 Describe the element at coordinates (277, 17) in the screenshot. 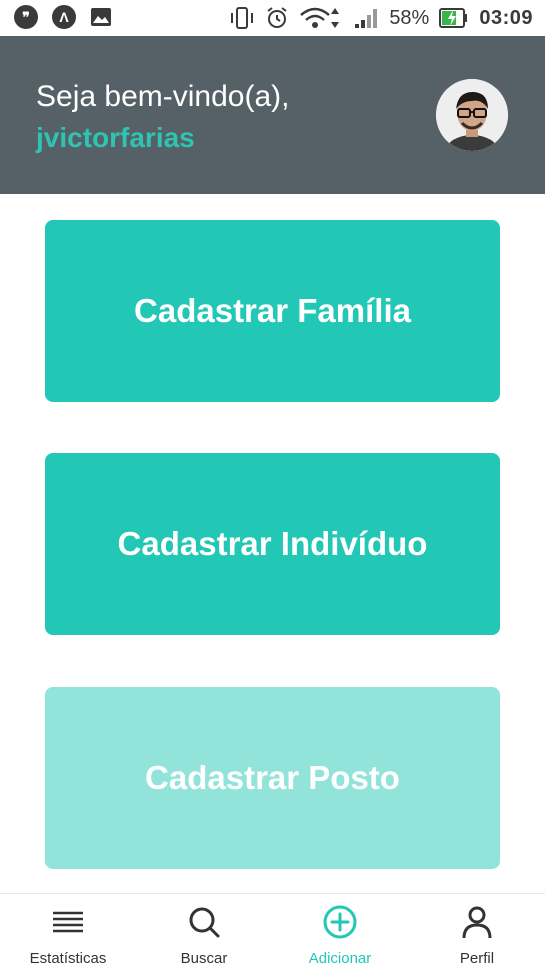

I see `alarm-icon` at that location.